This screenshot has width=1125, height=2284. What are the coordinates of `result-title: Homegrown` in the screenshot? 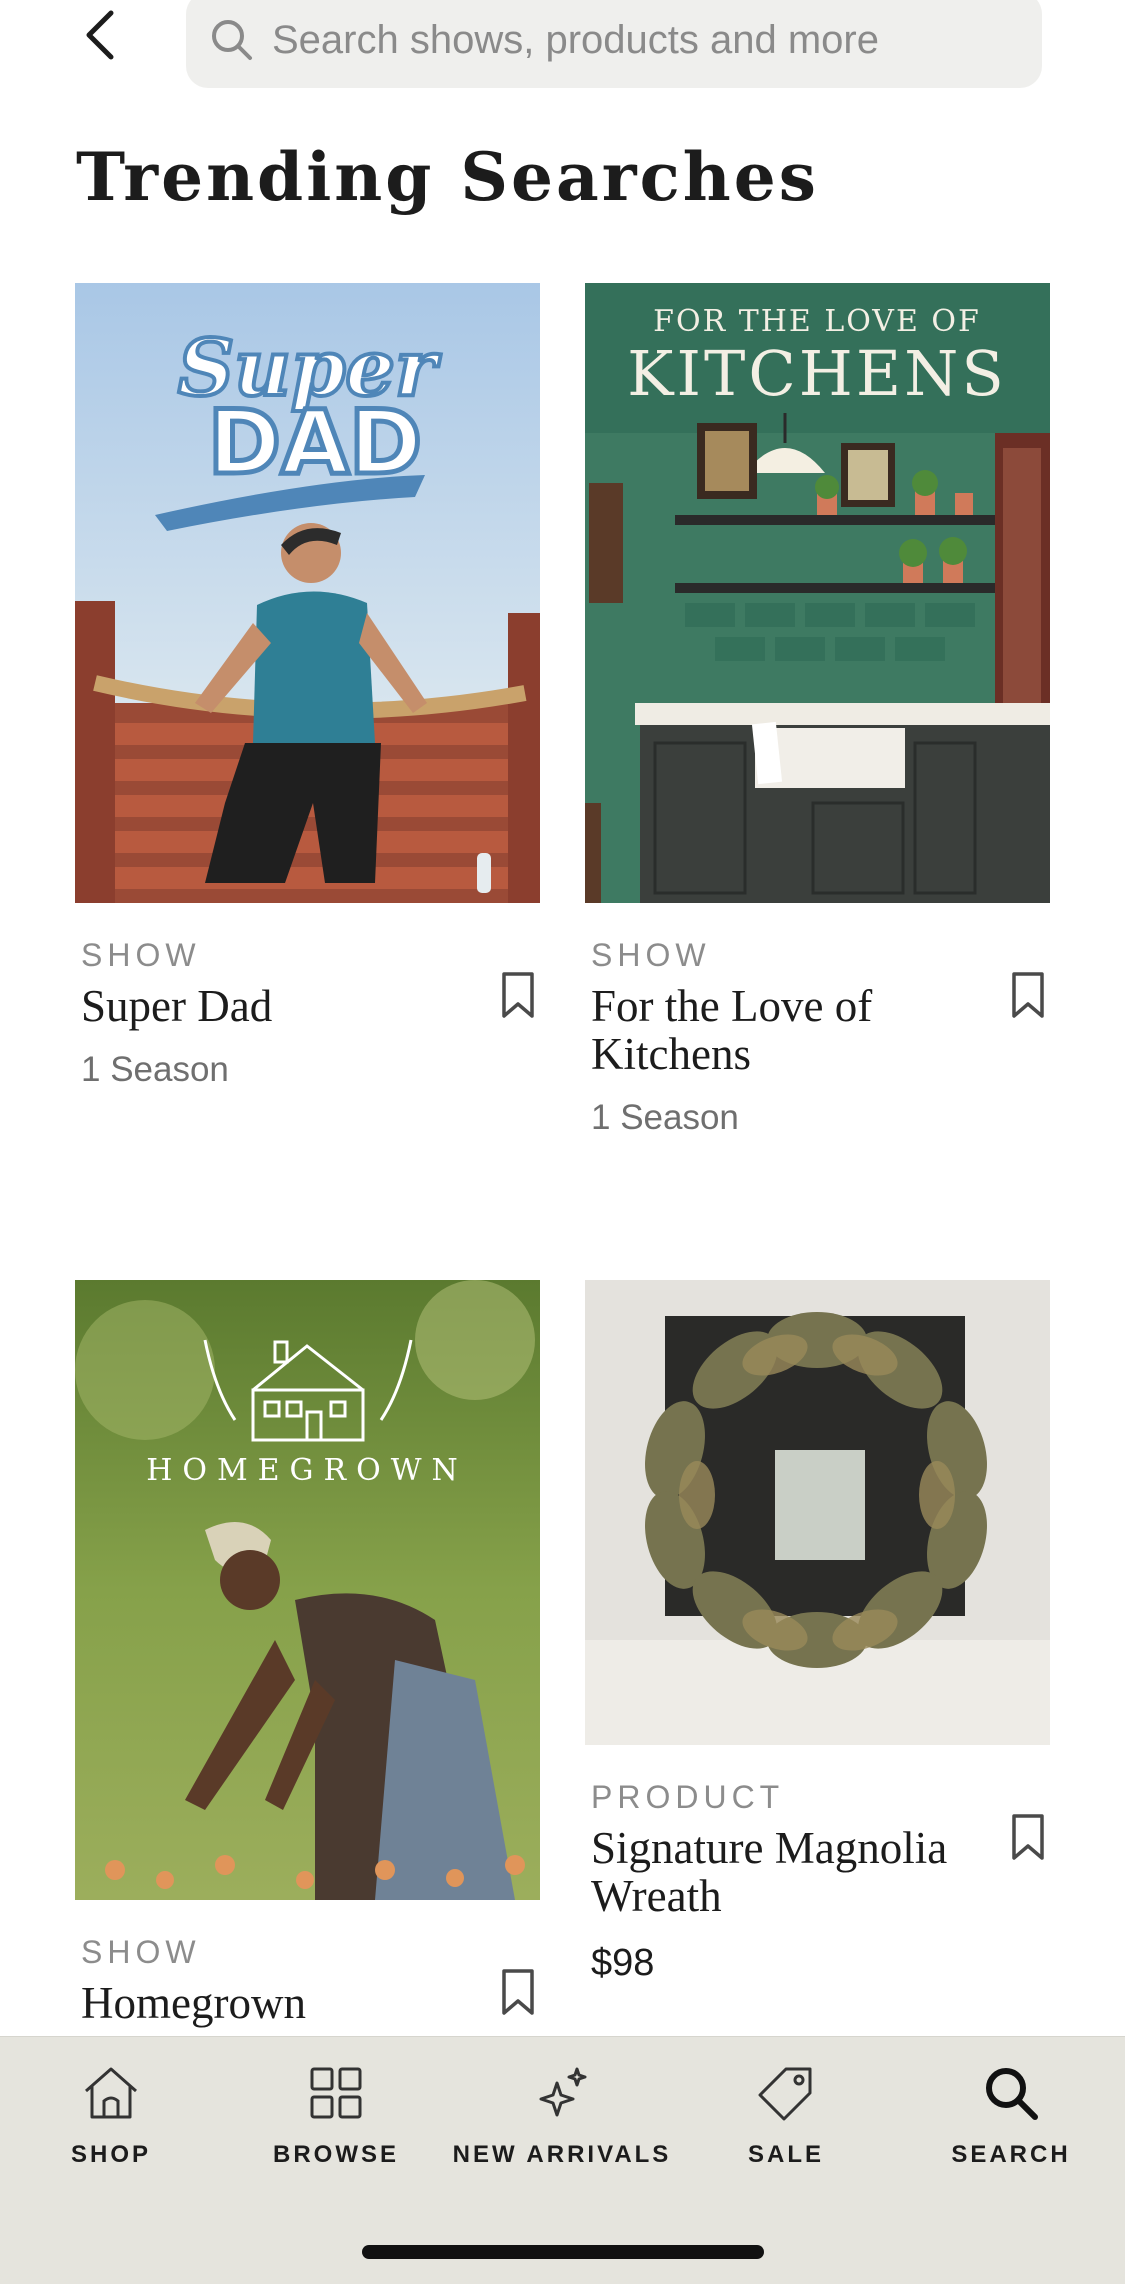 It's located at (271, 2003).